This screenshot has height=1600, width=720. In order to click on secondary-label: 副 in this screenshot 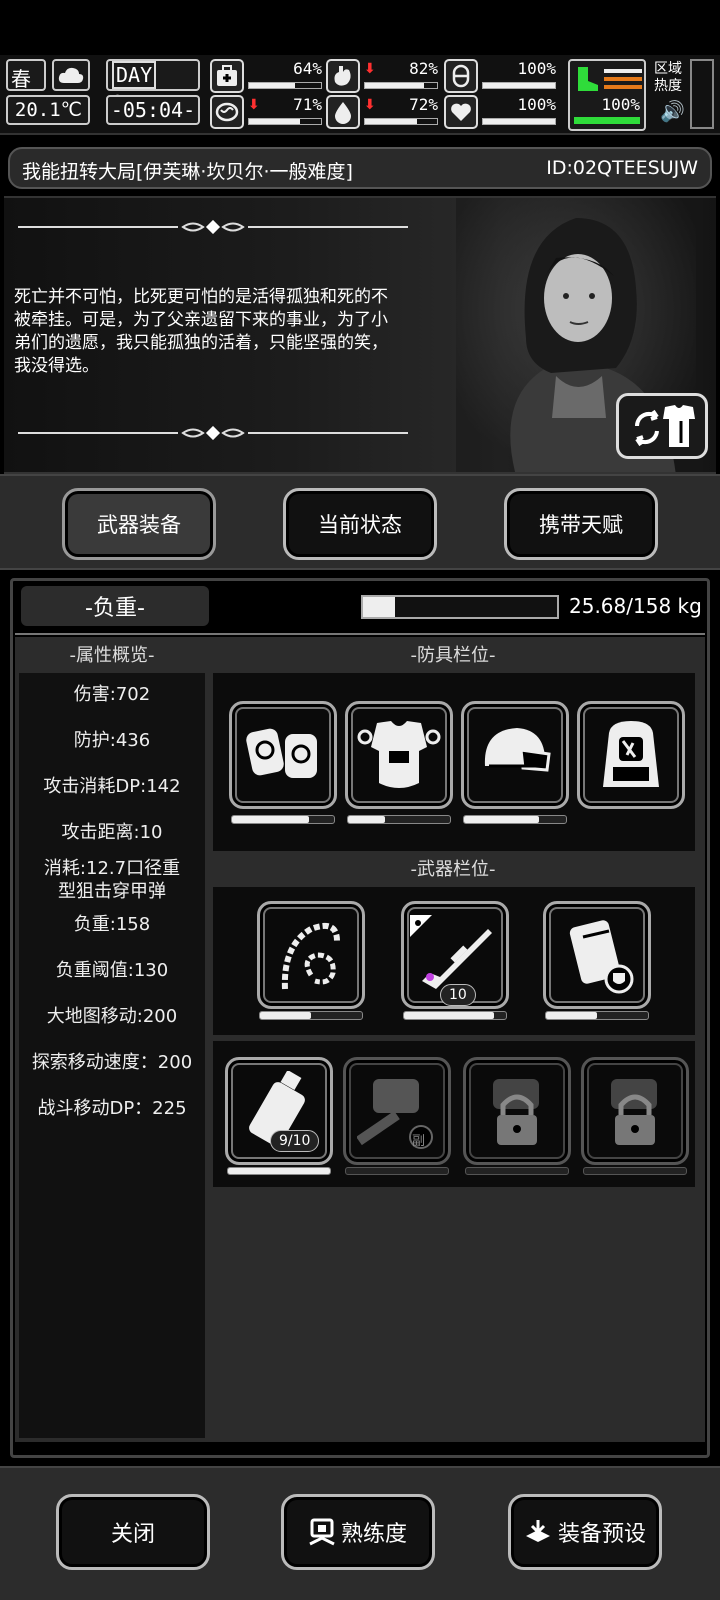, I will do `click(419, 1141)`.